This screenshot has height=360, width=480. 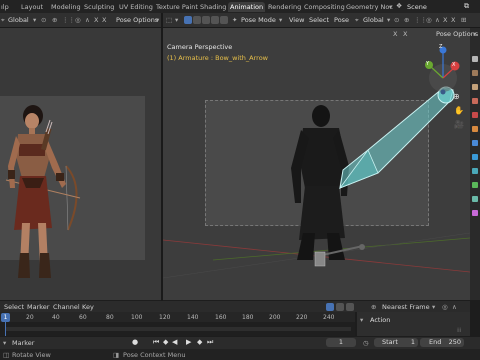 What do you see at coordinates (135, 342) in the screenshot?
I see `record-icon: ●` at bounding box center [135, 342].